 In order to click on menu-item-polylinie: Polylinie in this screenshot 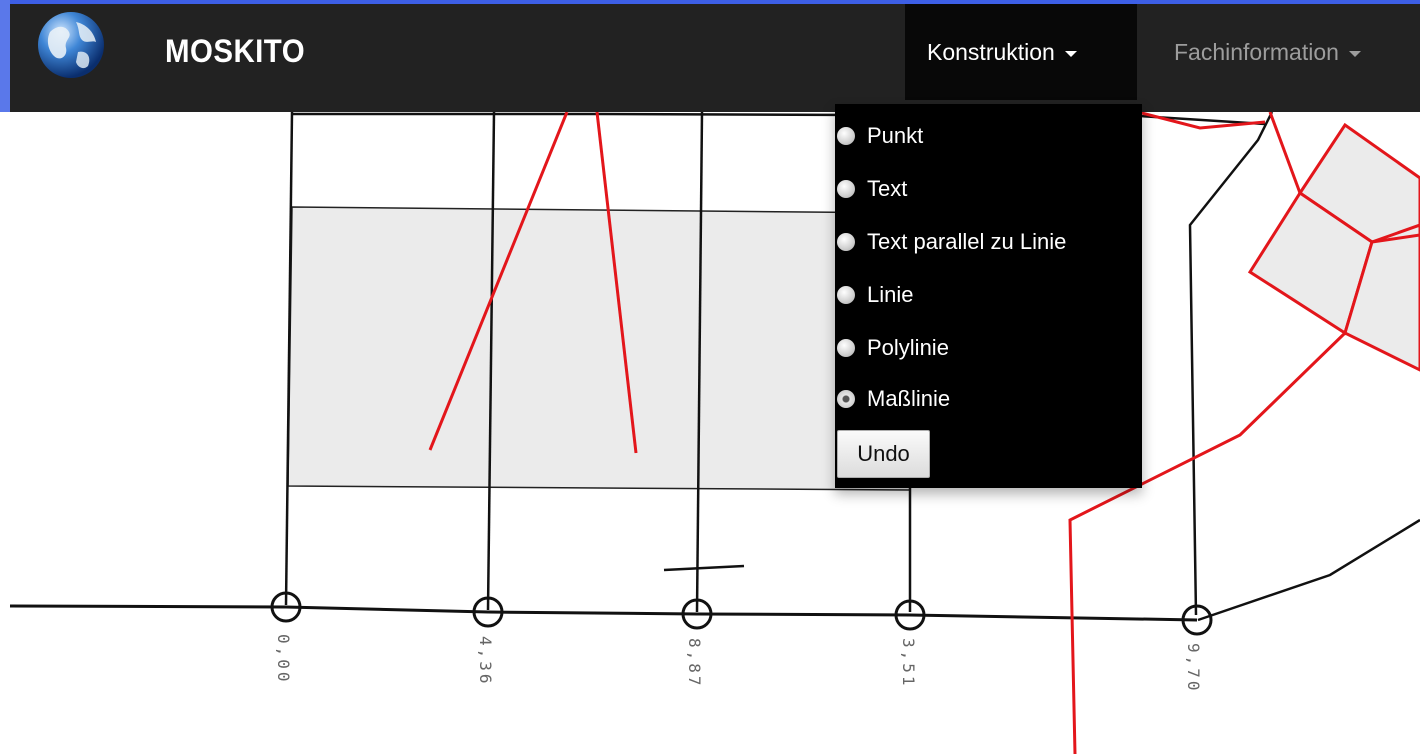, I will do `click(892, 348)`.